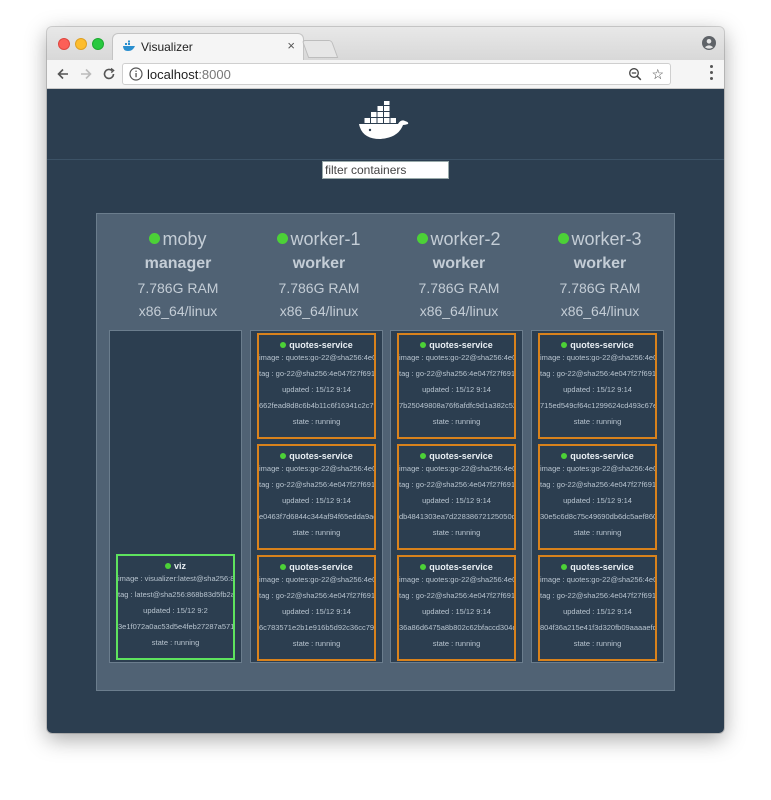 The height and width of the screenshot is (800, 771). What do you see at coordinates (179, 566) in the screenshot?
I see `task-name-label: viz` at bounding box center [179, 566].